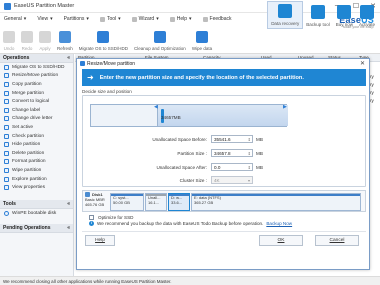 Image resolution: width=380 pixels, height=285 pixels. Describe the element at coordinates (193, 180) in the screenshot. I see `cluster-label: Cluster Size :` at that location.